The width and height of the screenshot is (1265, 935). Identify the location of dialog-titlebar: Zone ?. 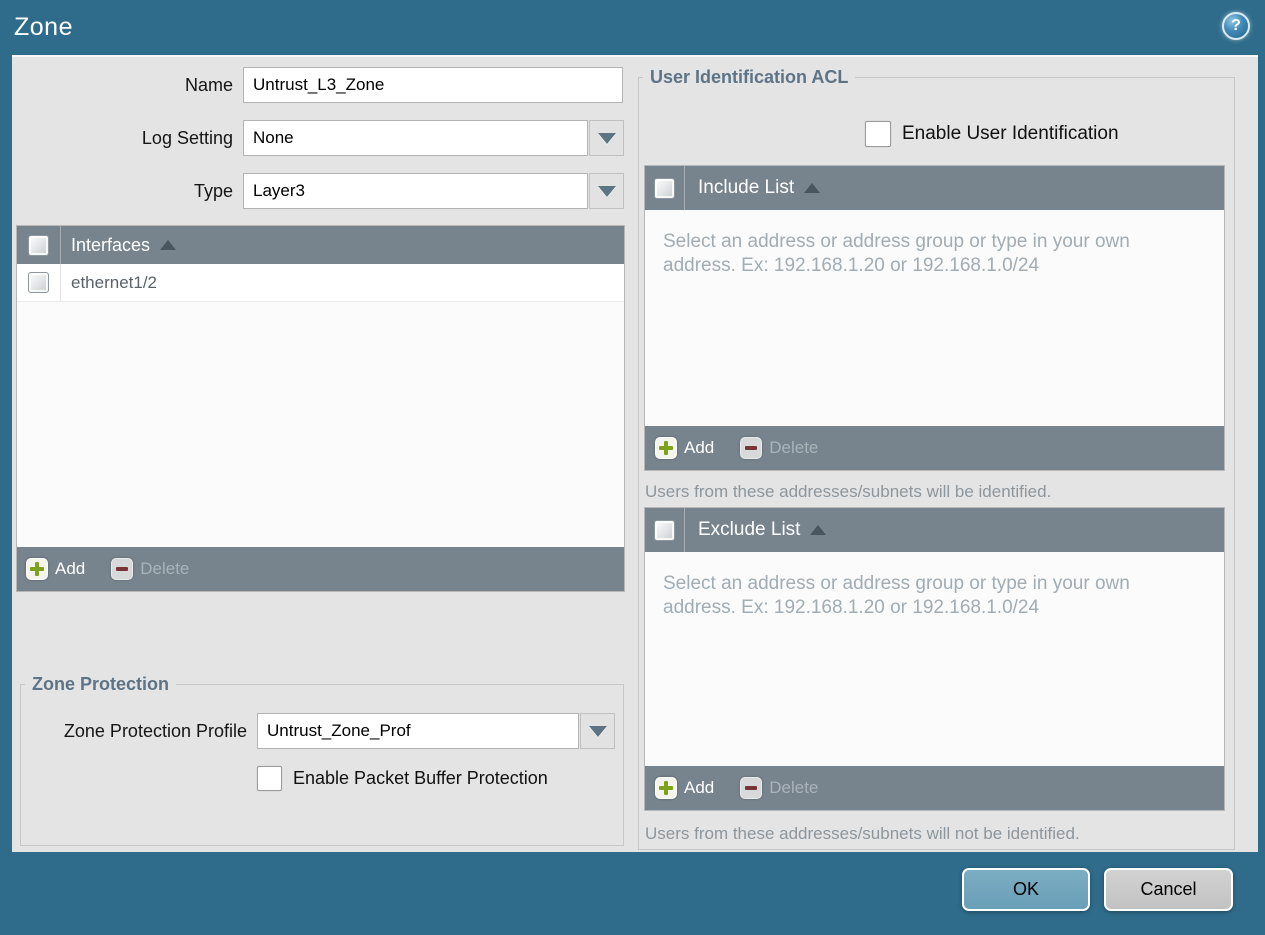
(632, 27).